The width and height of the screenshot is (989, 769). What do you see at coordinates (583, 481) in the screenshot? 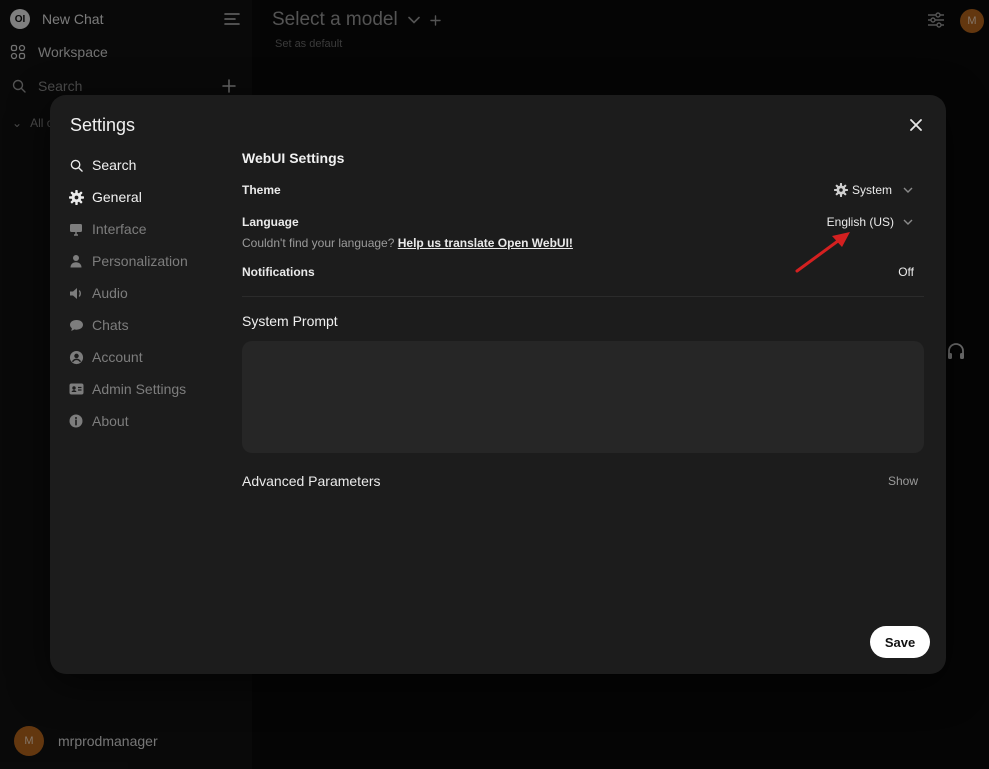
I see `advanced-parameters-row: Advanced Parameters Show` at bounding box center [583, 481].